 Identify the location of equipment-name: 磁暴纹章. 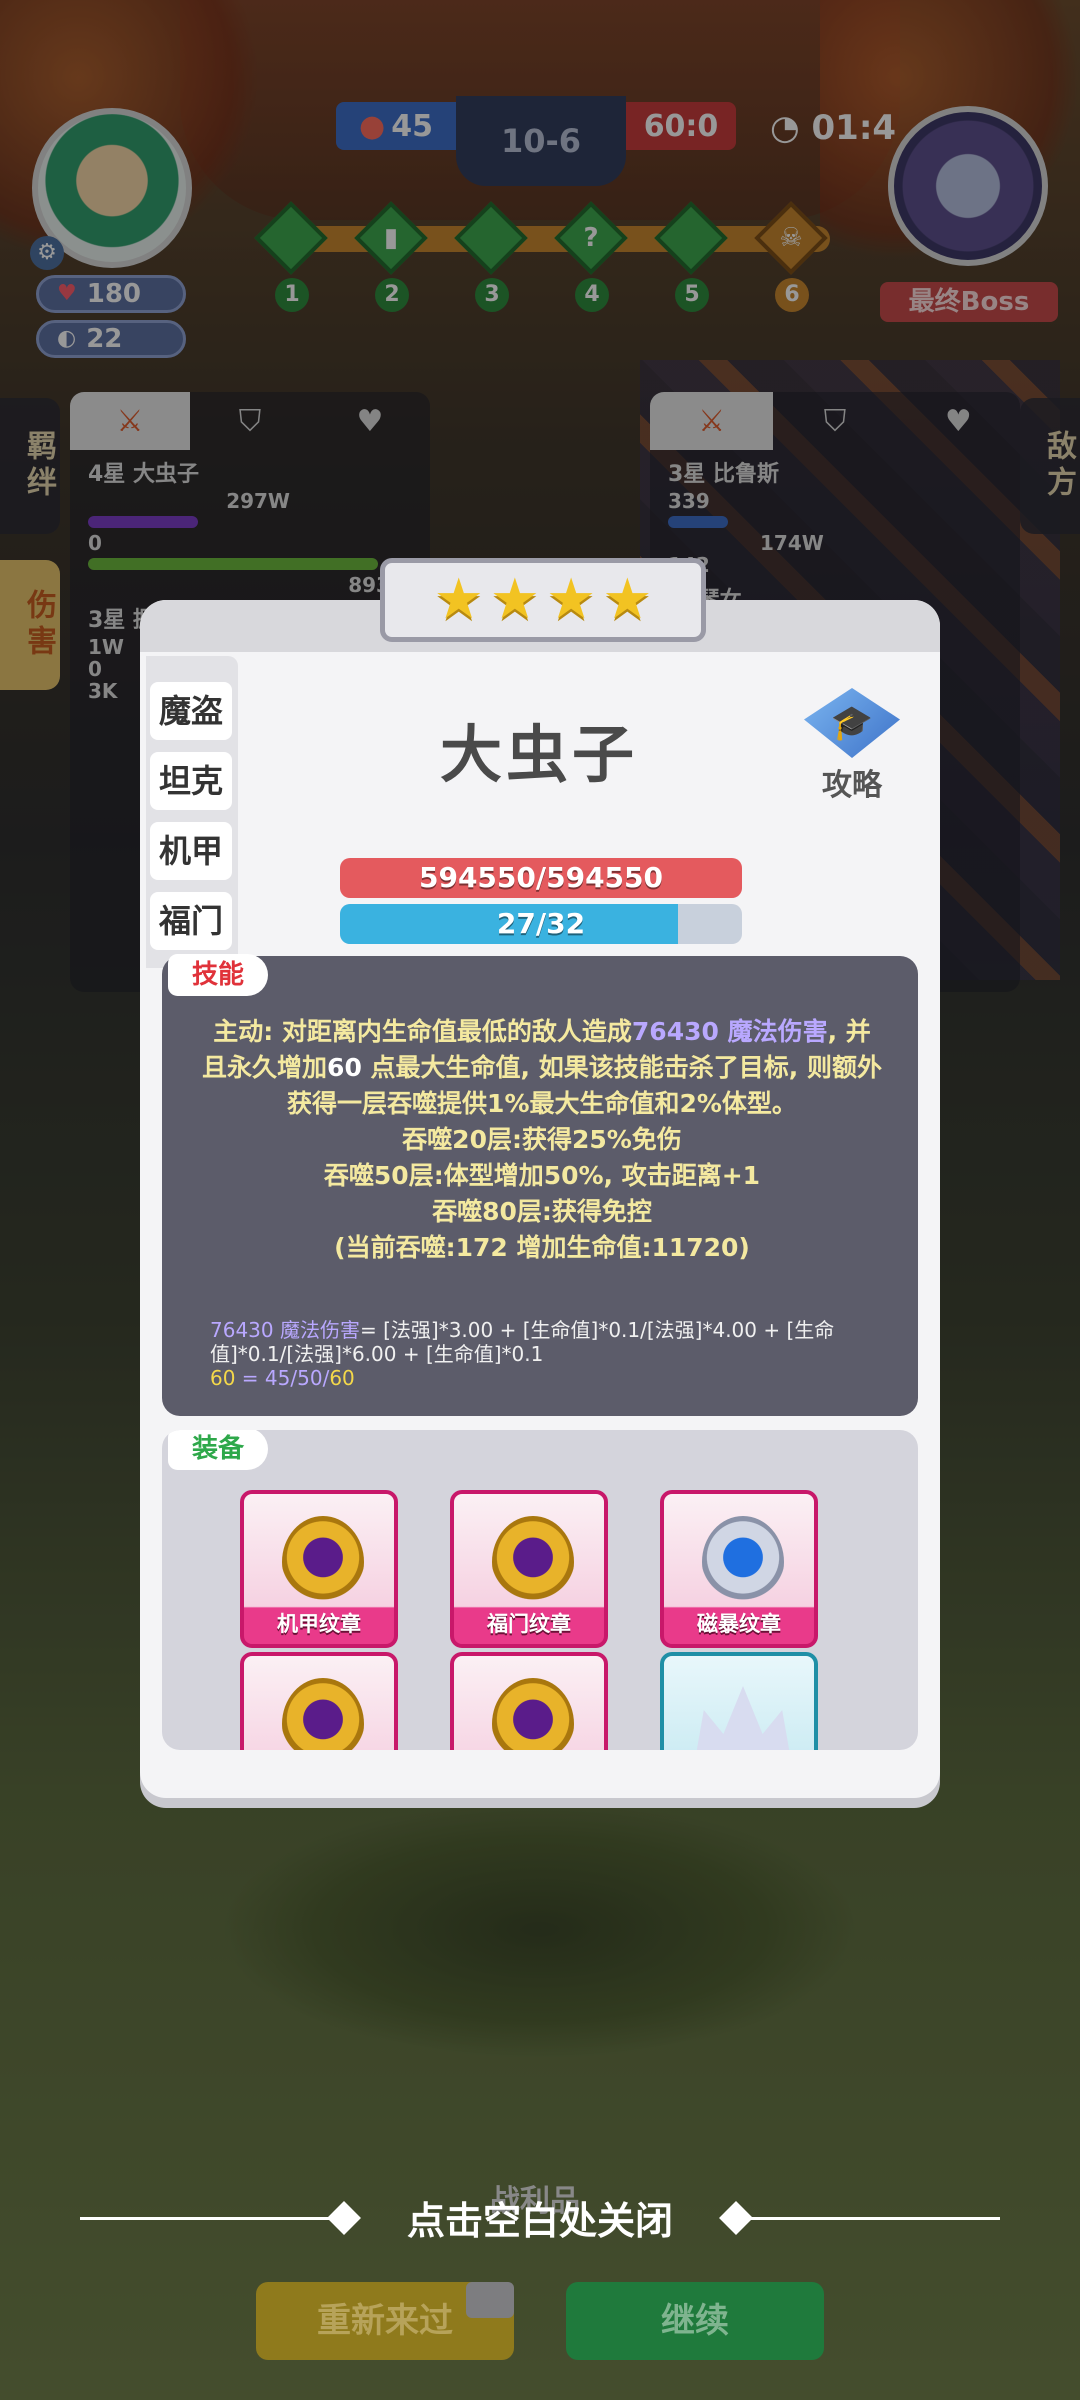
(739, 1624).